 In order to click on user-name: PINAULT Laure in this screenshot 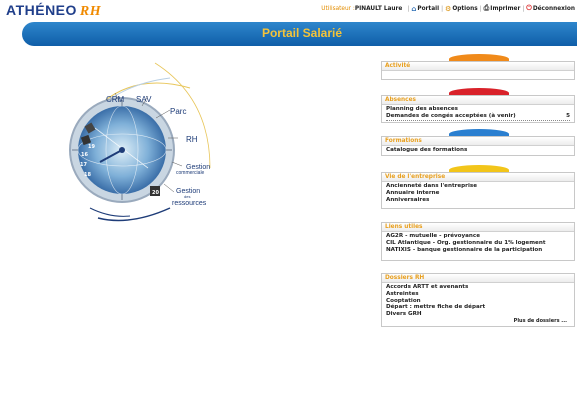, I will do `click(378, 8)`.